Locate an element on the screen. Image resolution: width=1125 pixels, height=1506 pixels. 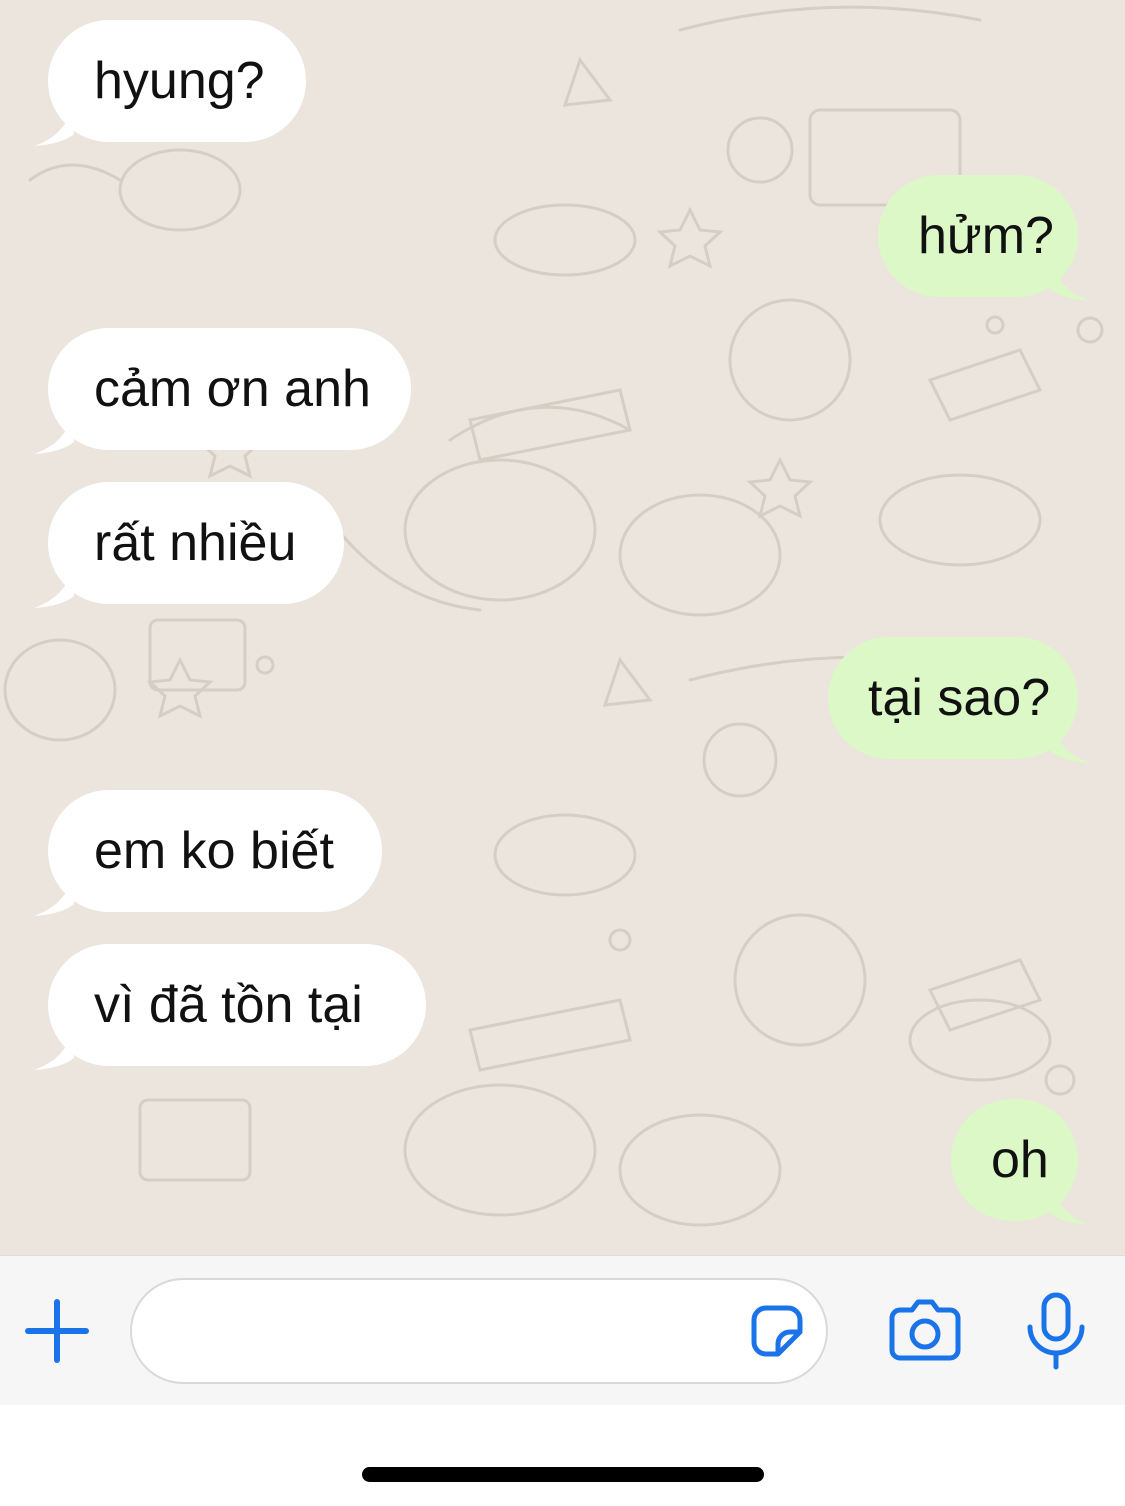
incoming-message-bubble: rất nhiều is located at coordinates (189, 545).